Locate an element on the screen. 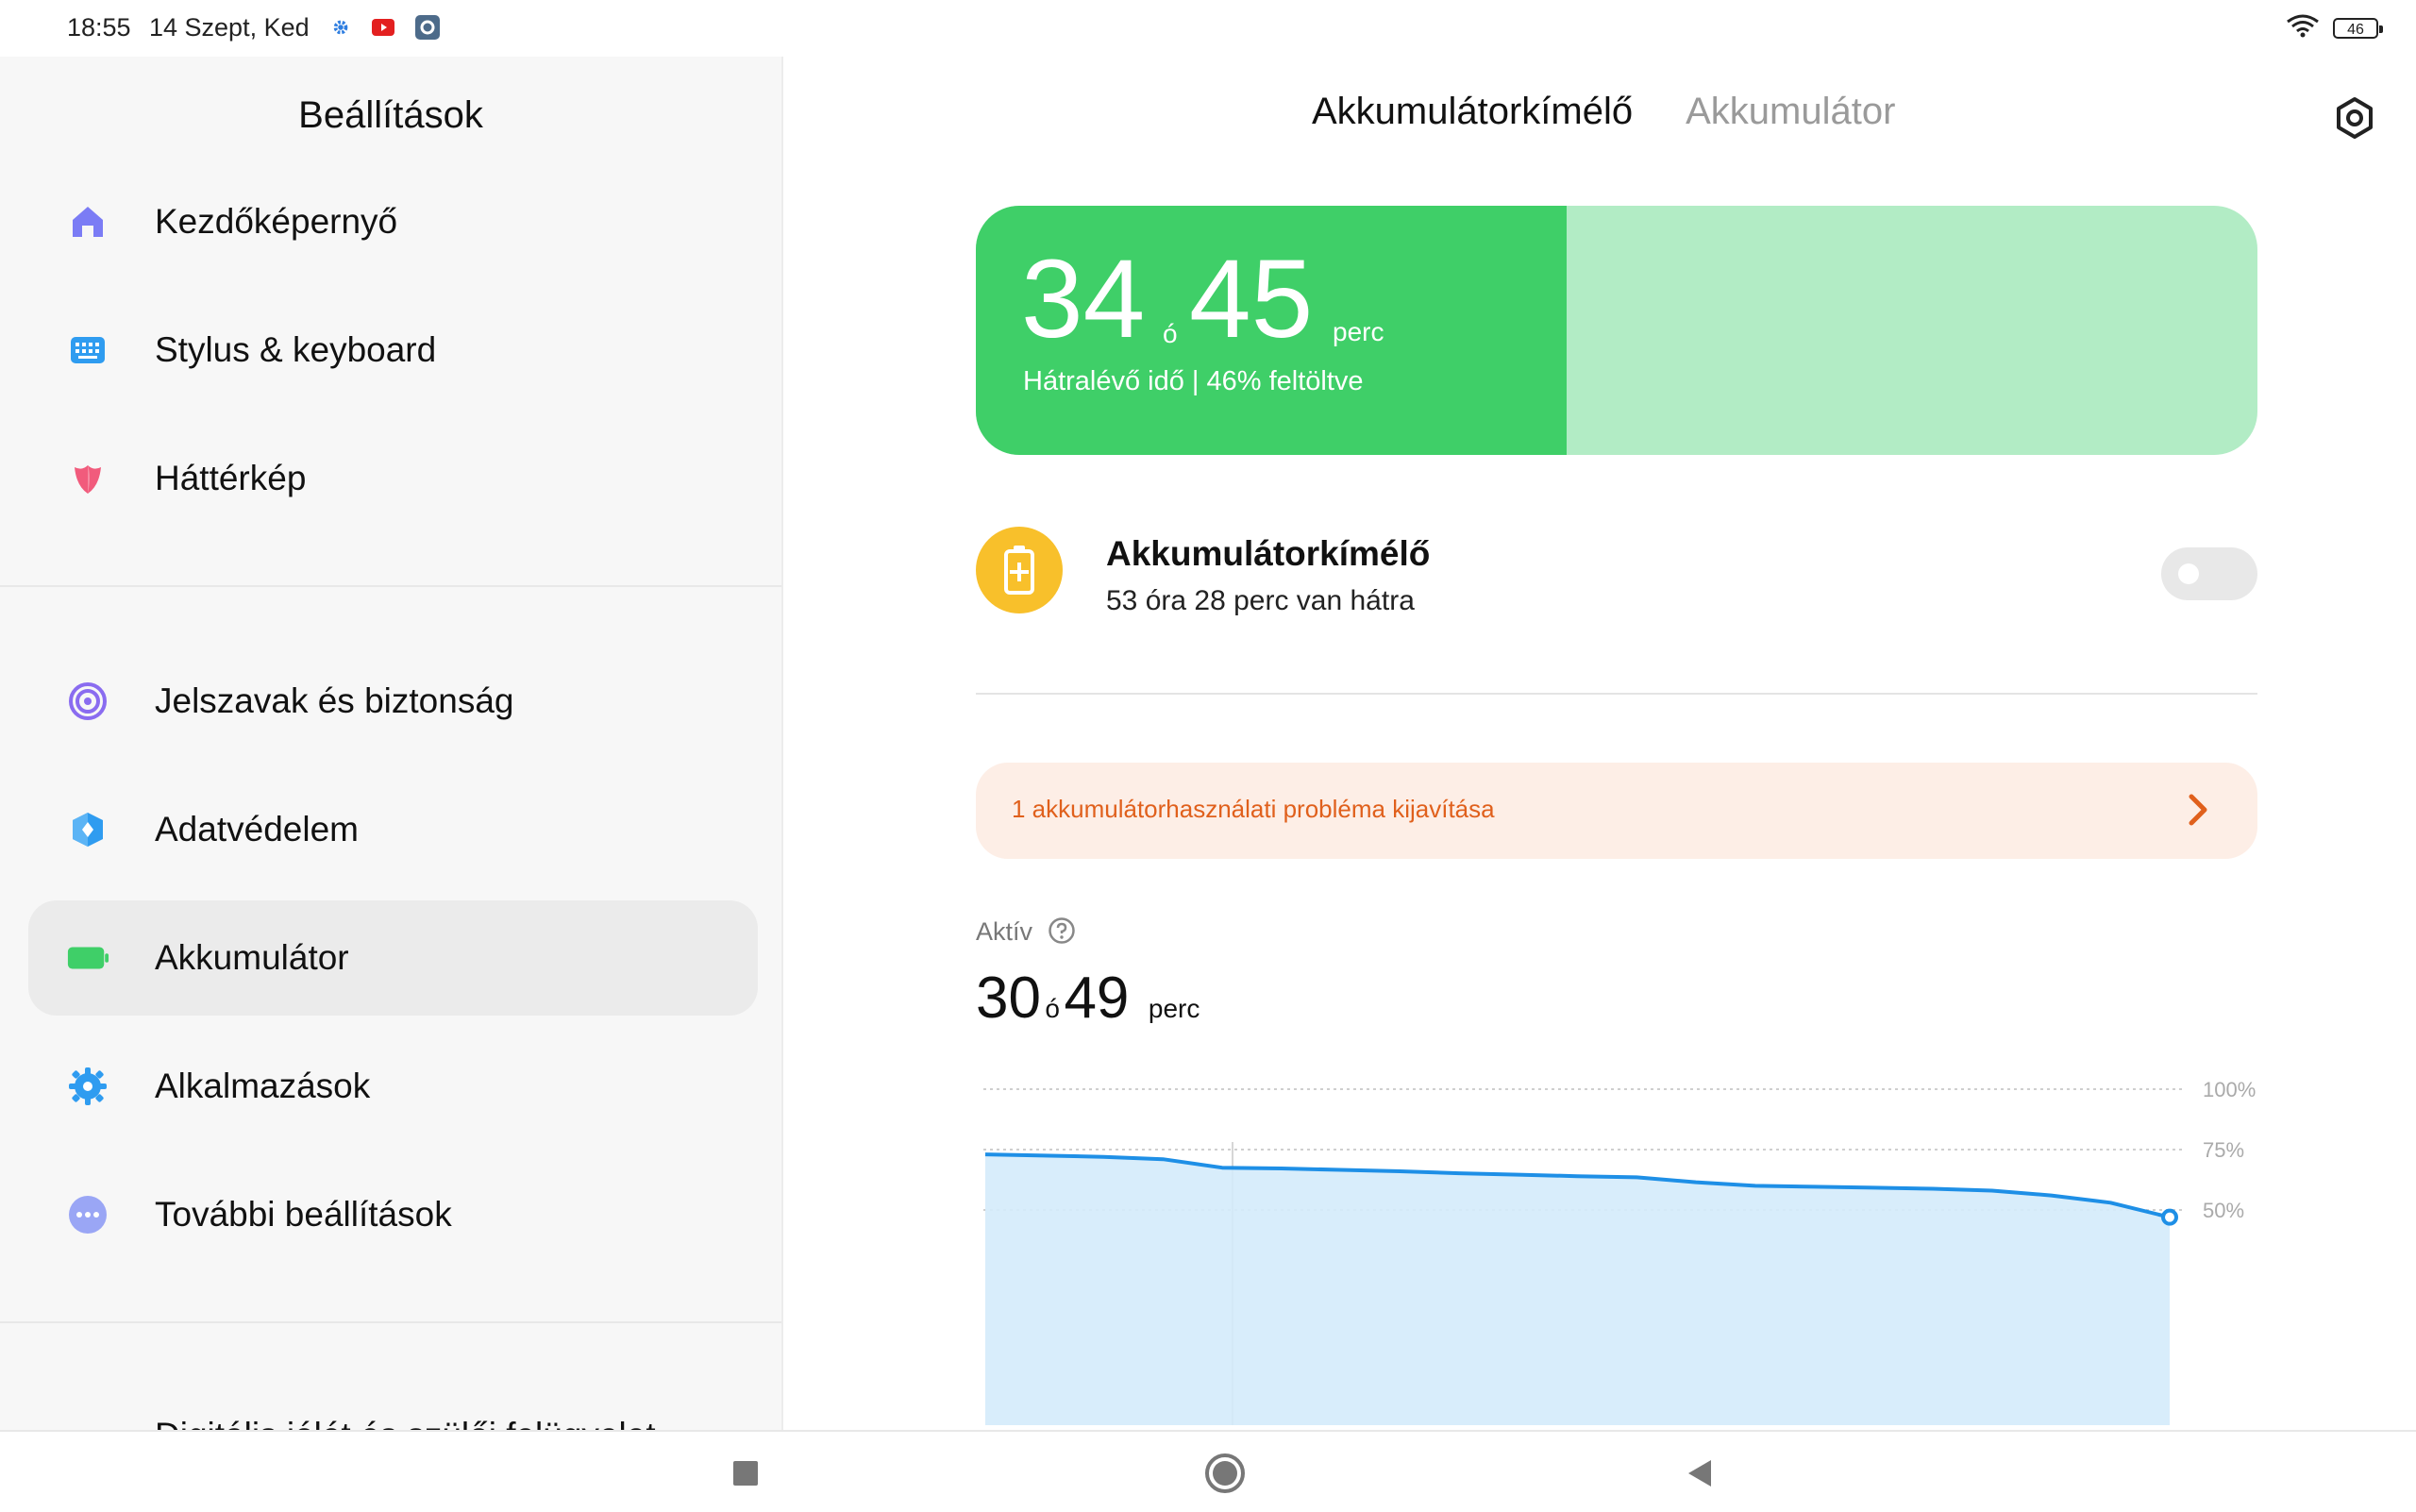  wifi-icon is located at coordinates (2303, 27).